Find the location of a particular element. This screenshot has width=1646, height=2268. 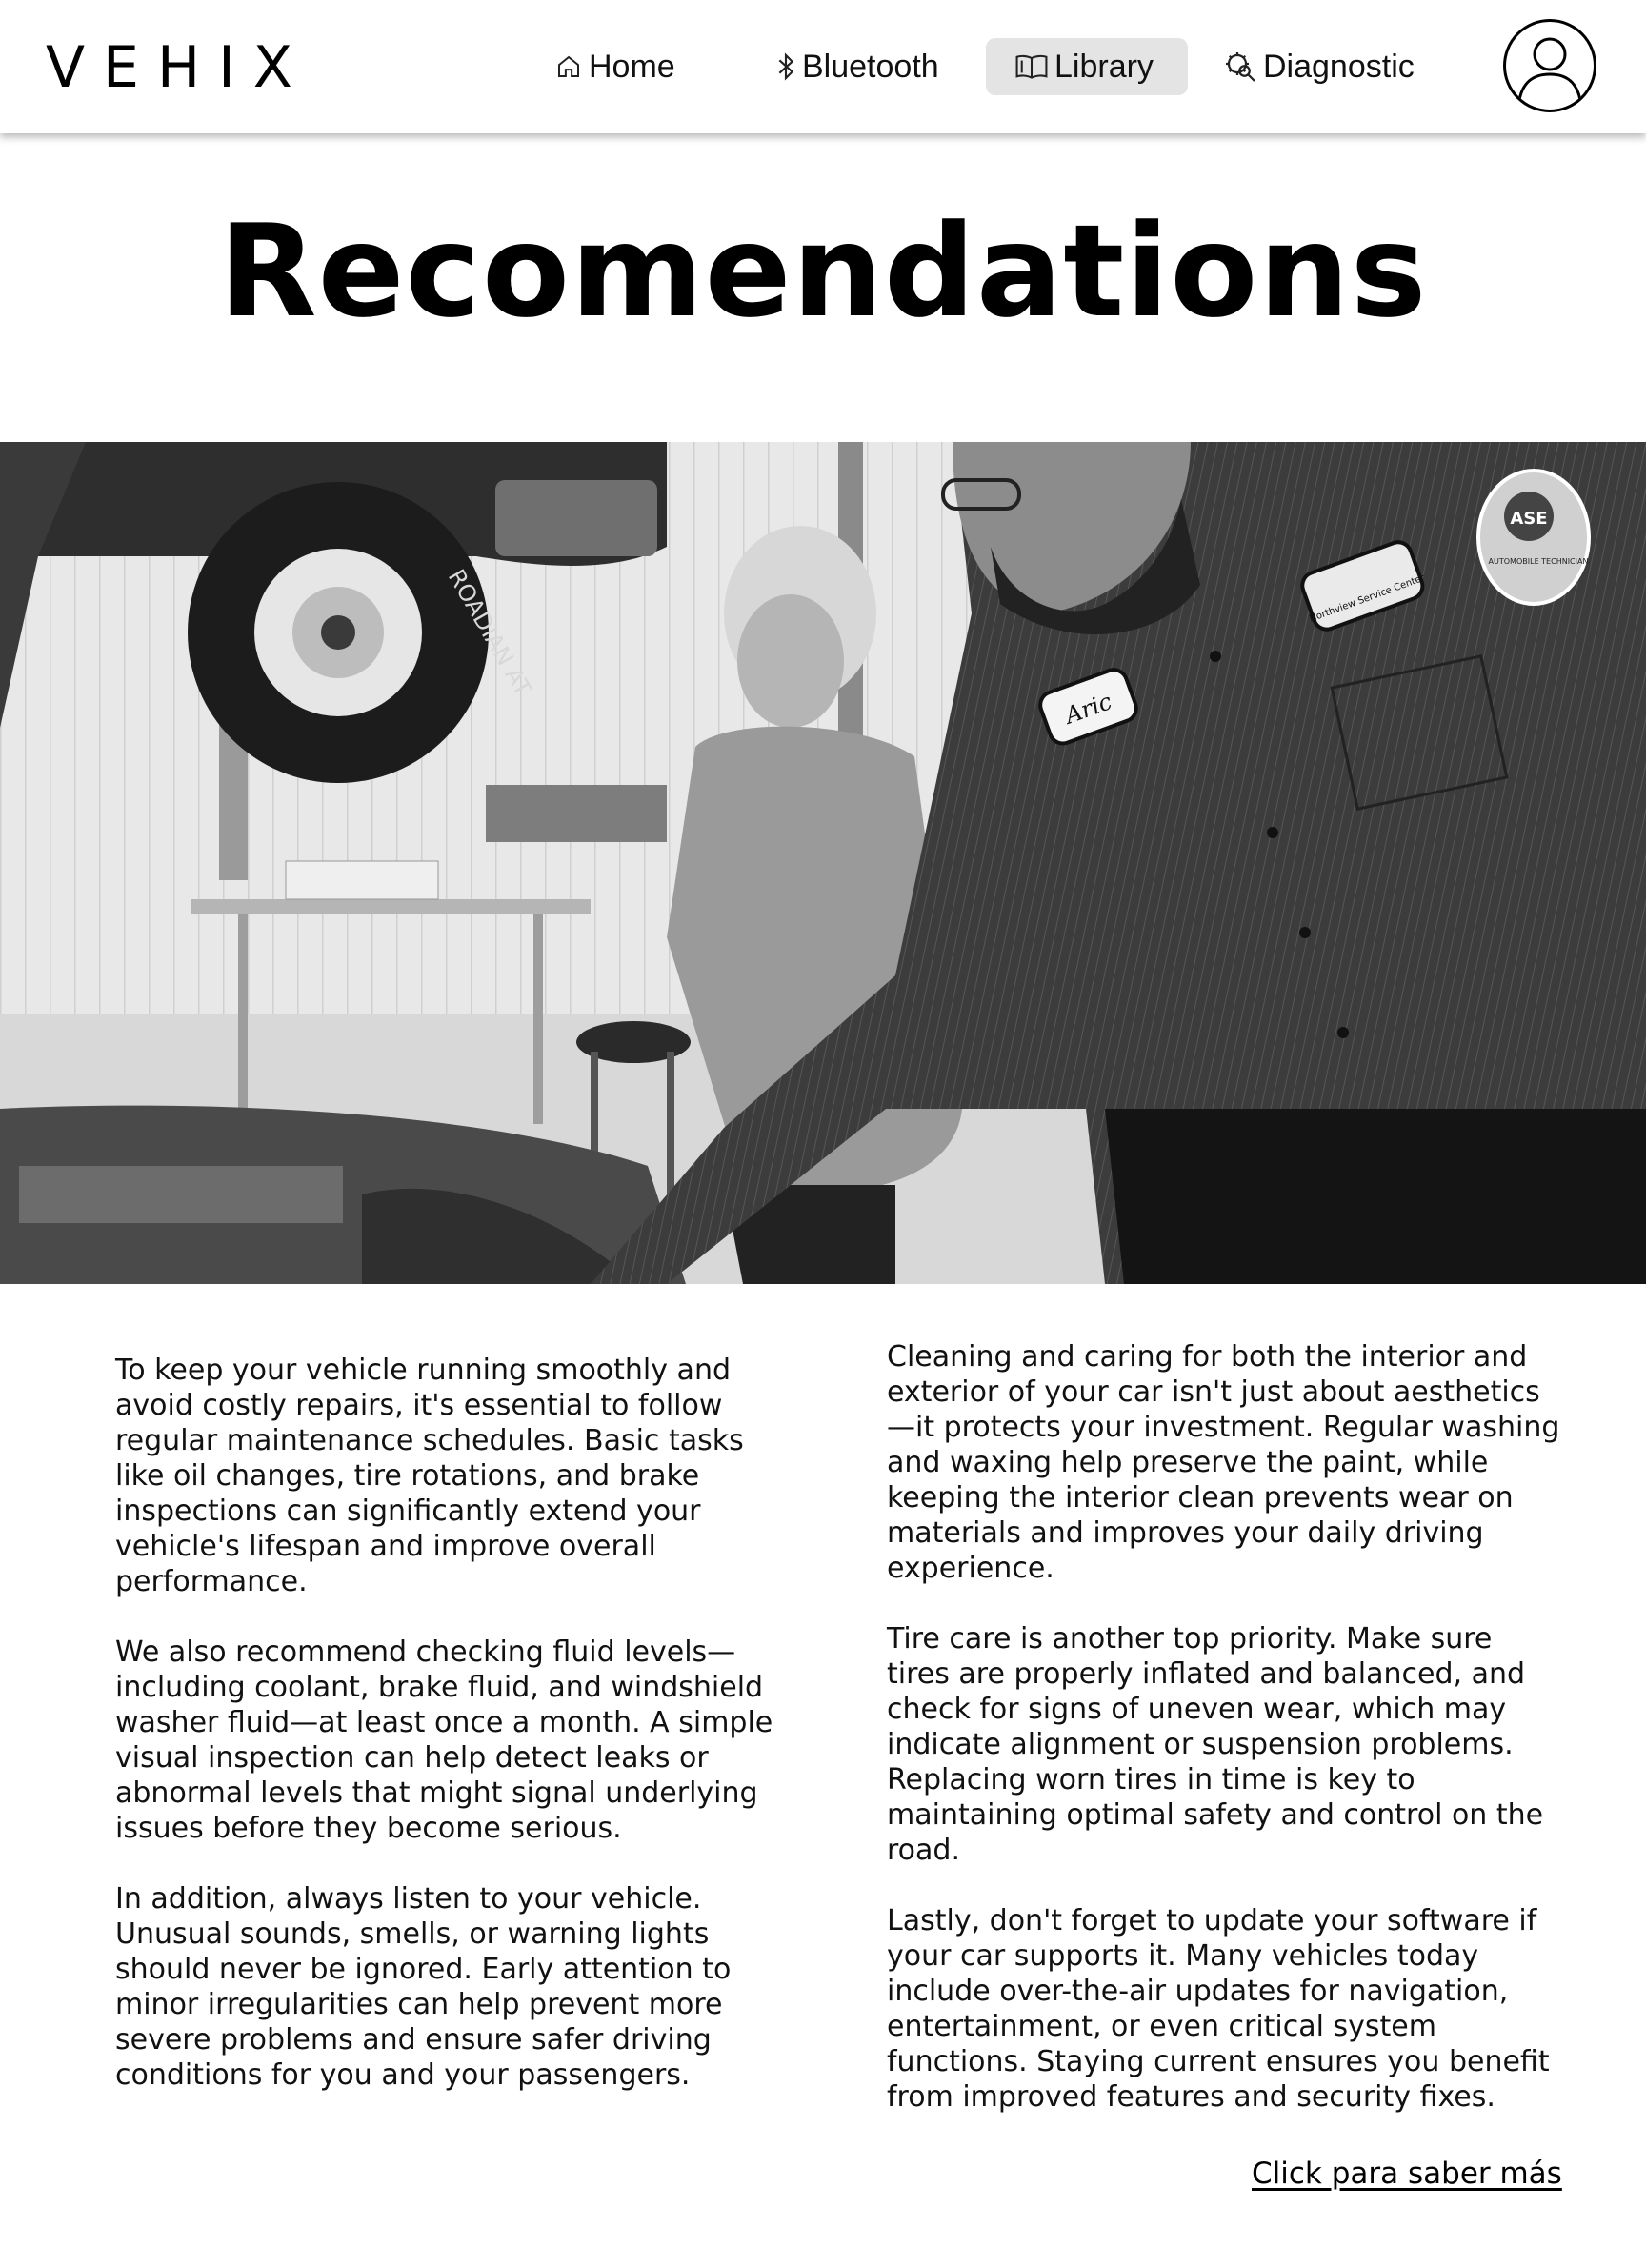

nav-label-home: Home is located at coordinates (632, 67).